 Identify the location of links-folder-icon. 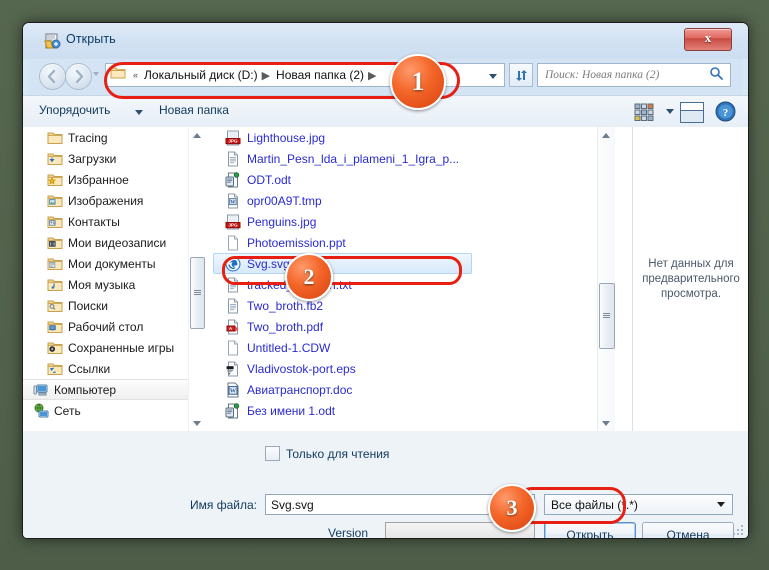
(55, 369).